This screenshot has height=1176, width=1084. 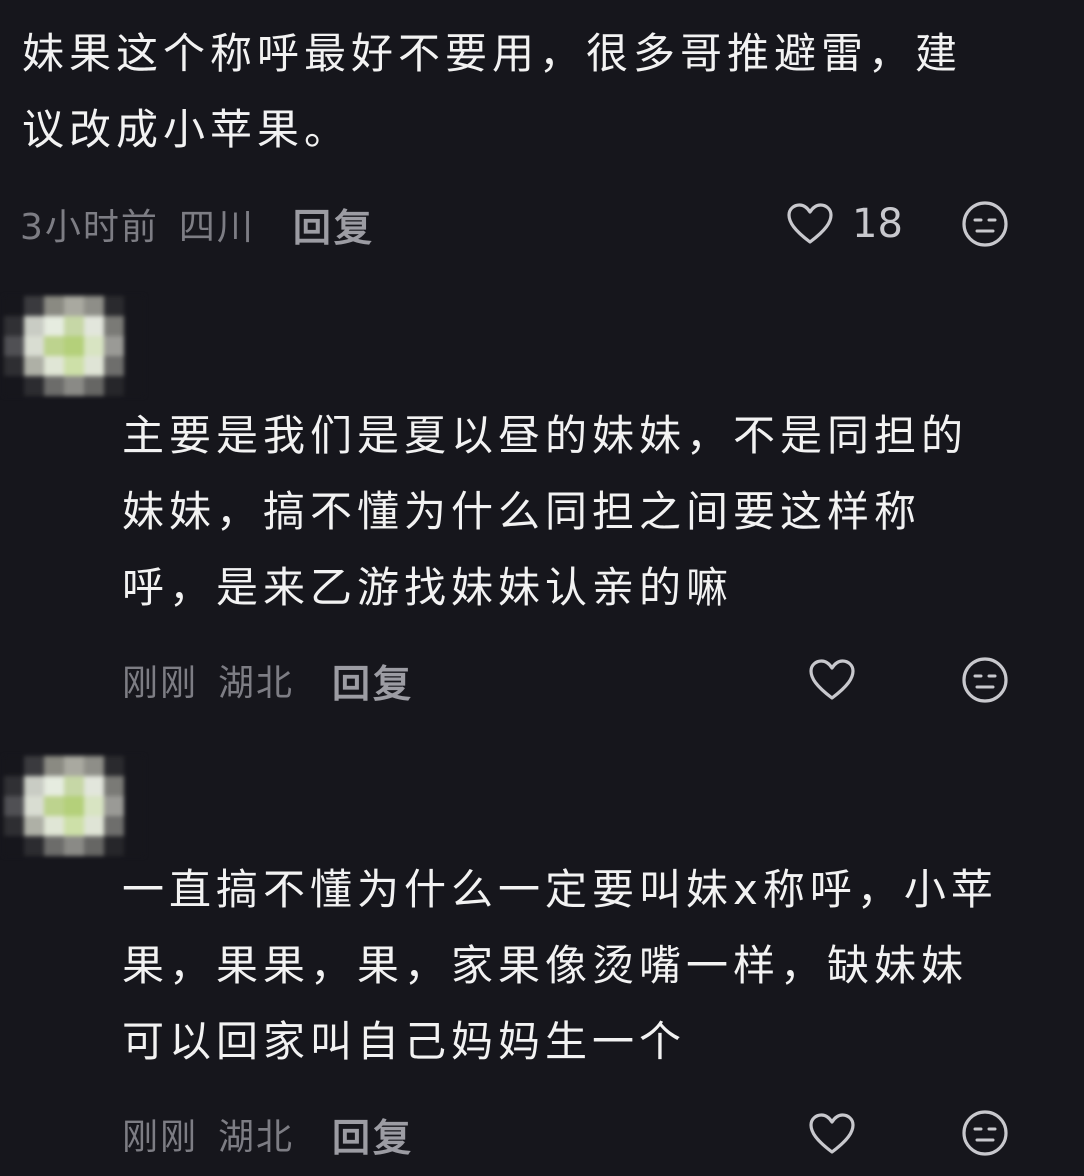 I want to click on comment-text: 妹果这个称呼最好不要用，很多哥推避雷，建 议改成小苹果。, so click(x=492, y=91).